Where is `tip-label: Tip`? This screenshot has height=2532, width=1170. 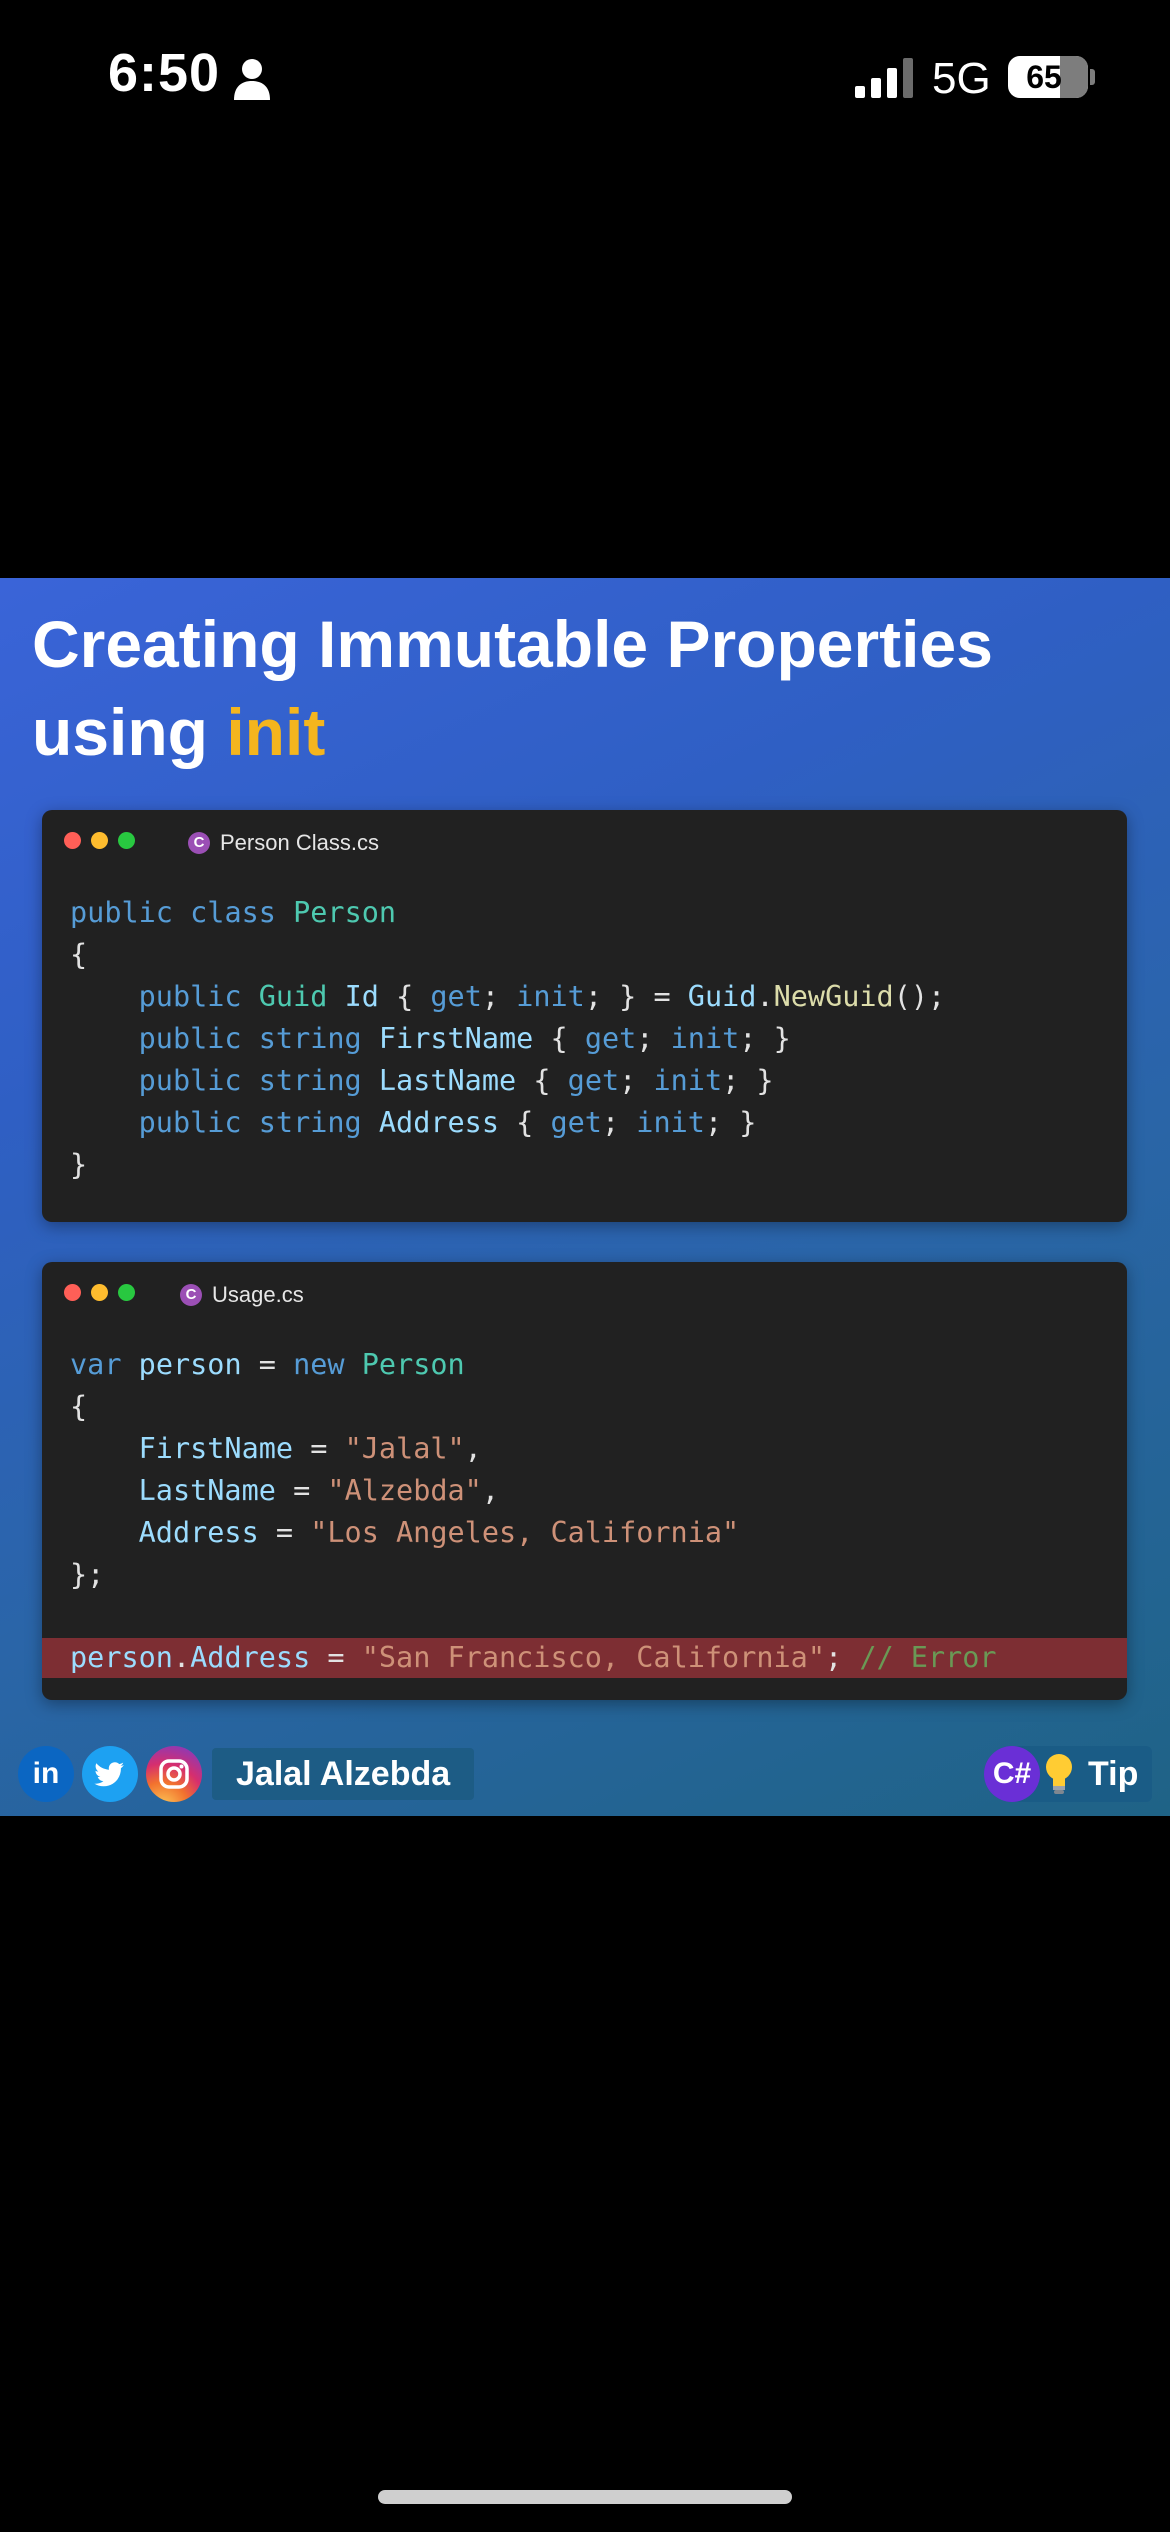 tip-label: Tip is located at coordinates (1113, 1774).